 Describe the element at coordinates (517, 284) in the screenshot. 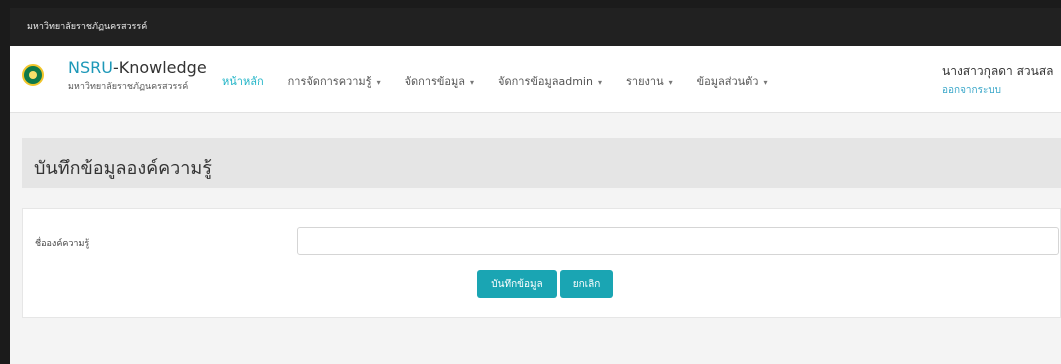

I see `save-button: บันทึกข้อมูล` at that location.